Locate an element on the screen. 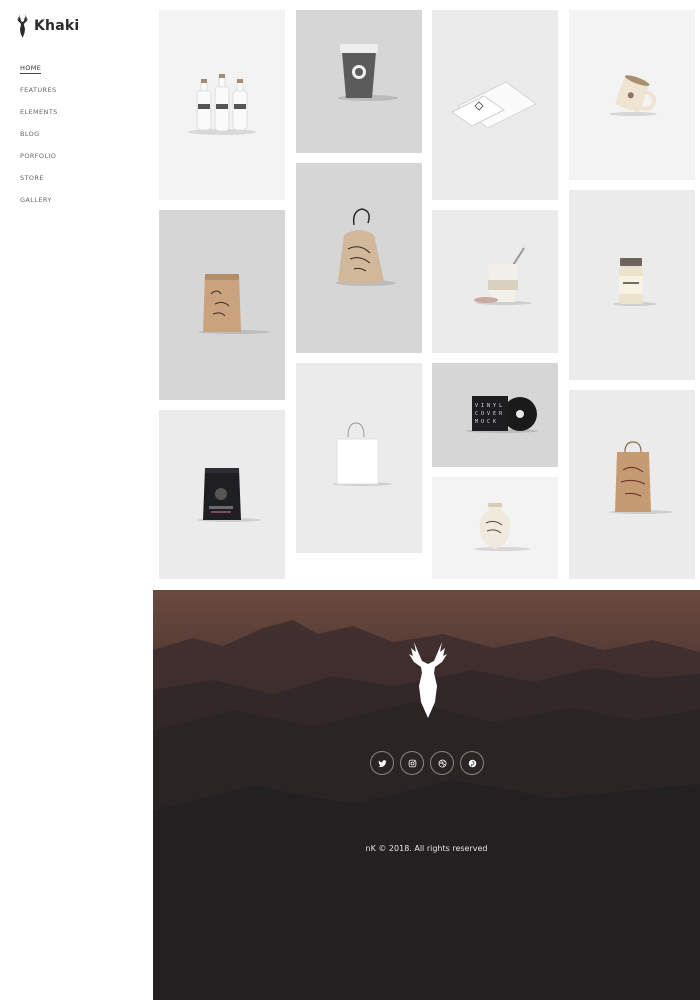  pinterest-icon is located at coordinates (472, 763).